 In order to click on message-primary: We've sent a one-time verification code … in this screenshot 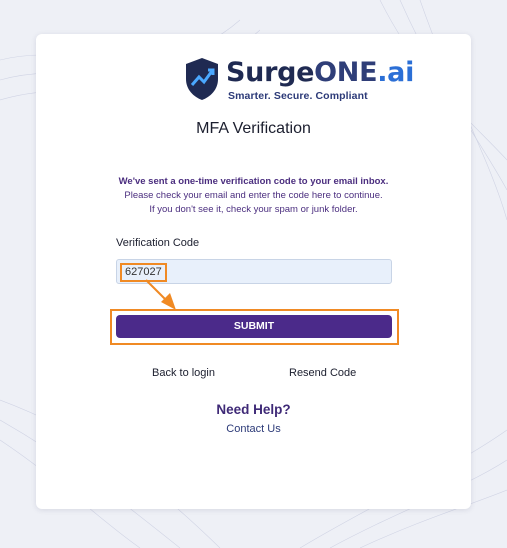, I will do `click(253, 181)`.